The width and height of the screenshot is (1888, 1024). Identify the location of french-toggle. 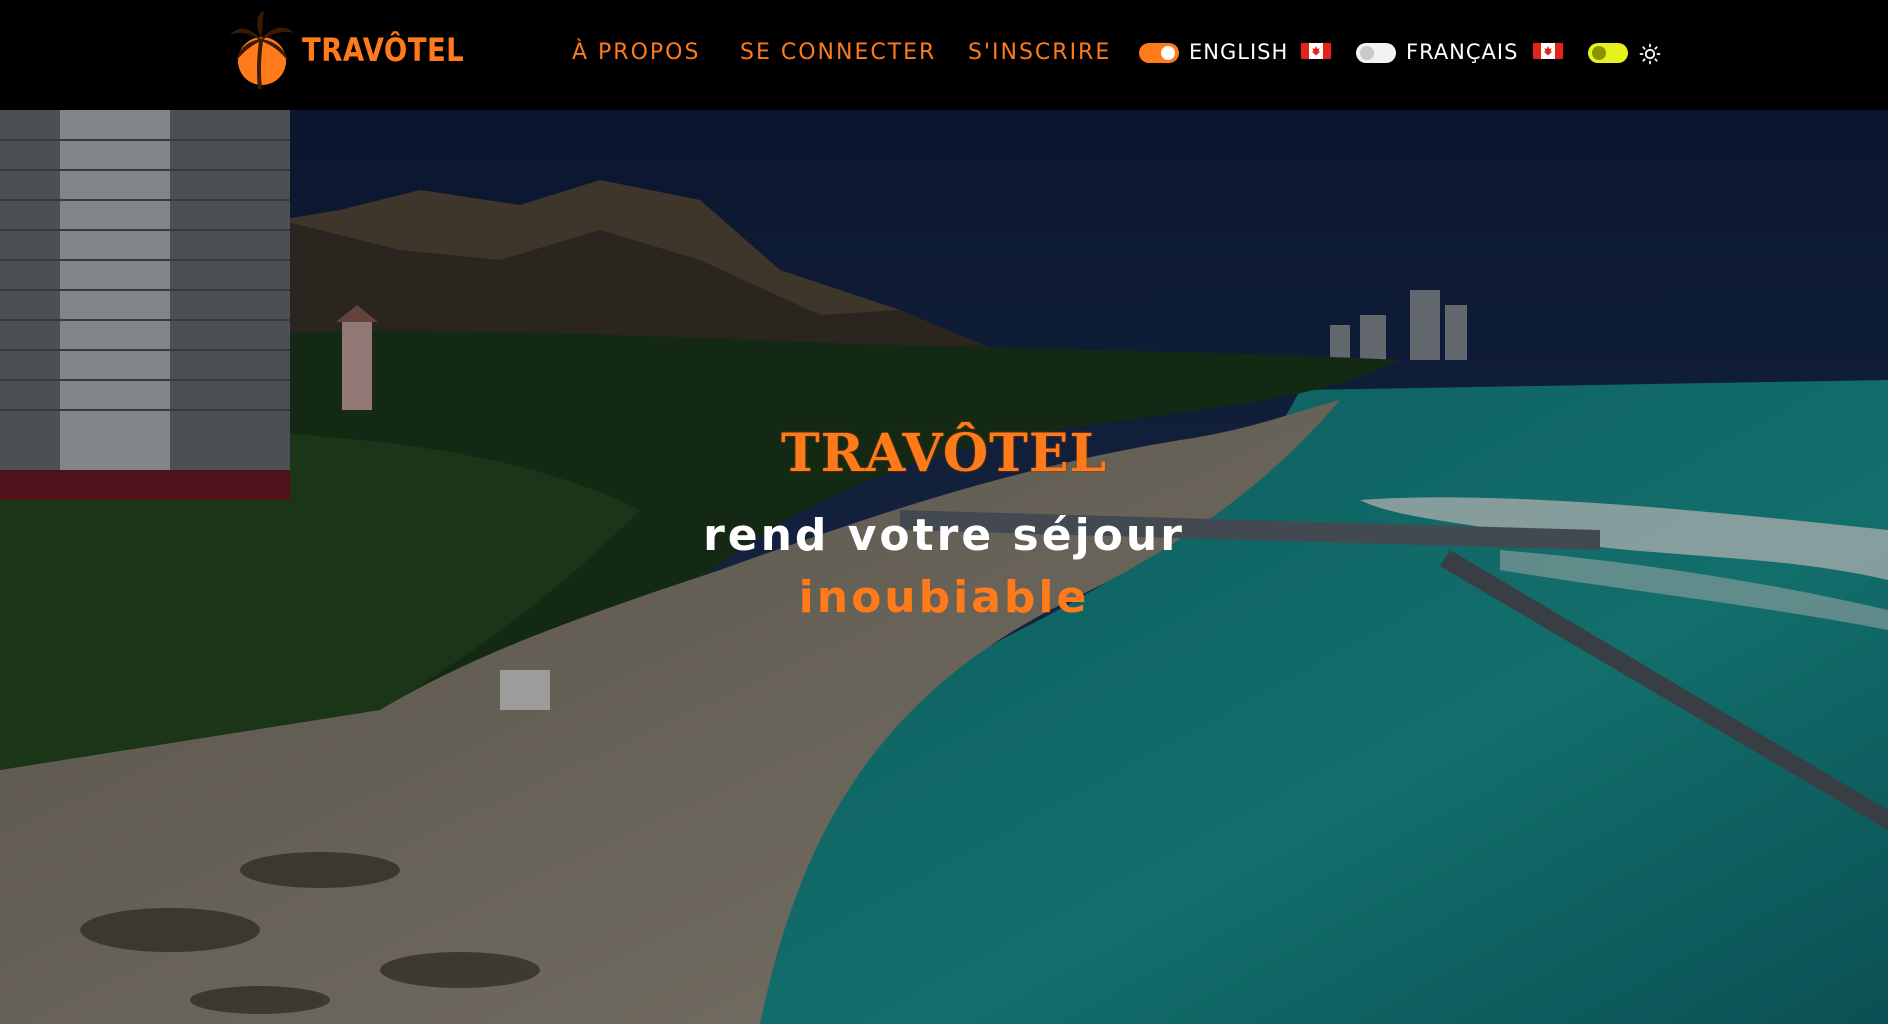
(1376, 53).